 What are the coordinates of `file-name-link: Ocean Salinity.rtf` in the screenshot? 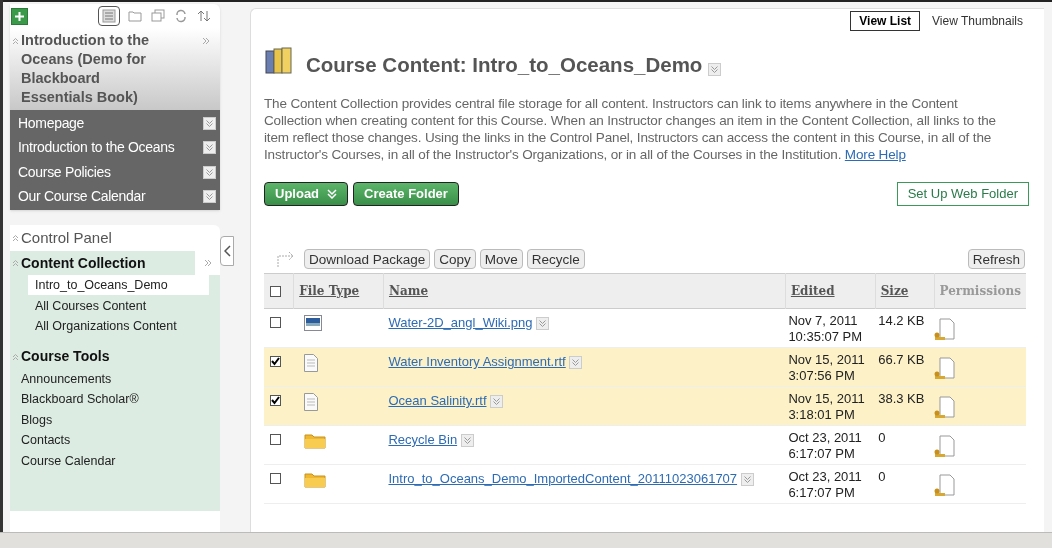 It's located at (437, 400).